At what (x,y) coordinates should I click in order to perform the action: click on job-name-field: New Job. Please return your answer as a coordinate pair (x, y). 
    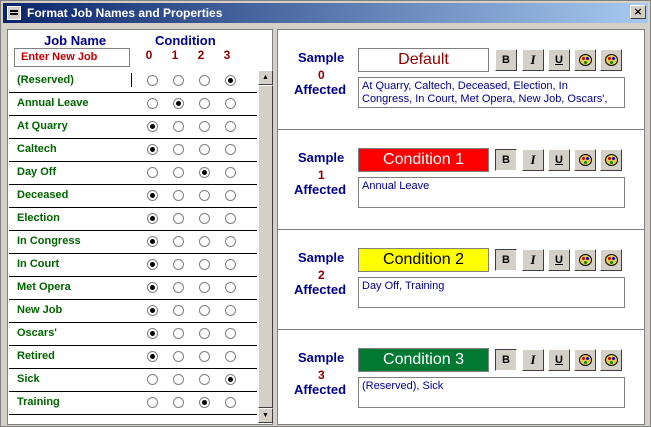
    Looking at the image, I should click on (39, 310).